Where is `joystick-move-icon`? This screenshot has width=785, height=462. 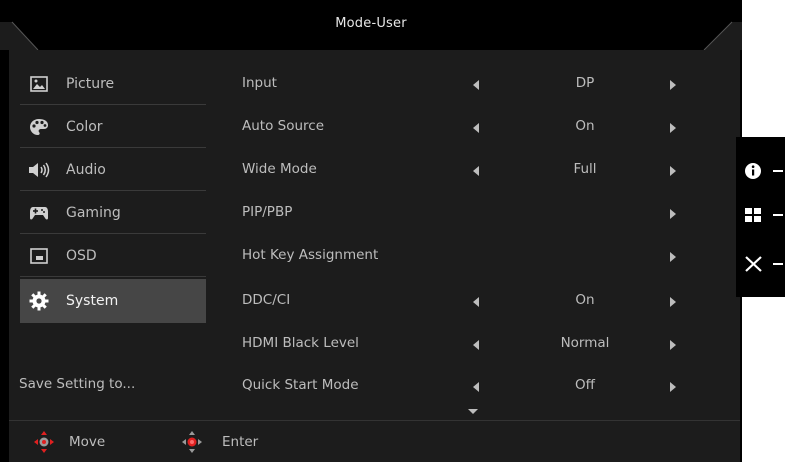 joystick-move-icon is located at coordinates (44, 442).